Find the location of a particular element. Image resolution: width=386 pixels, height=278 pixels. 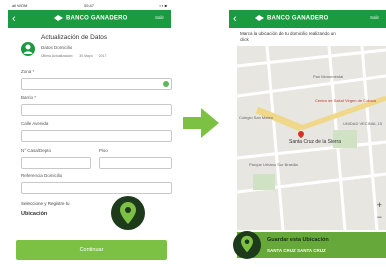

map-label: Santa Cruz de la Sierra is located at coordinates (315, 142).